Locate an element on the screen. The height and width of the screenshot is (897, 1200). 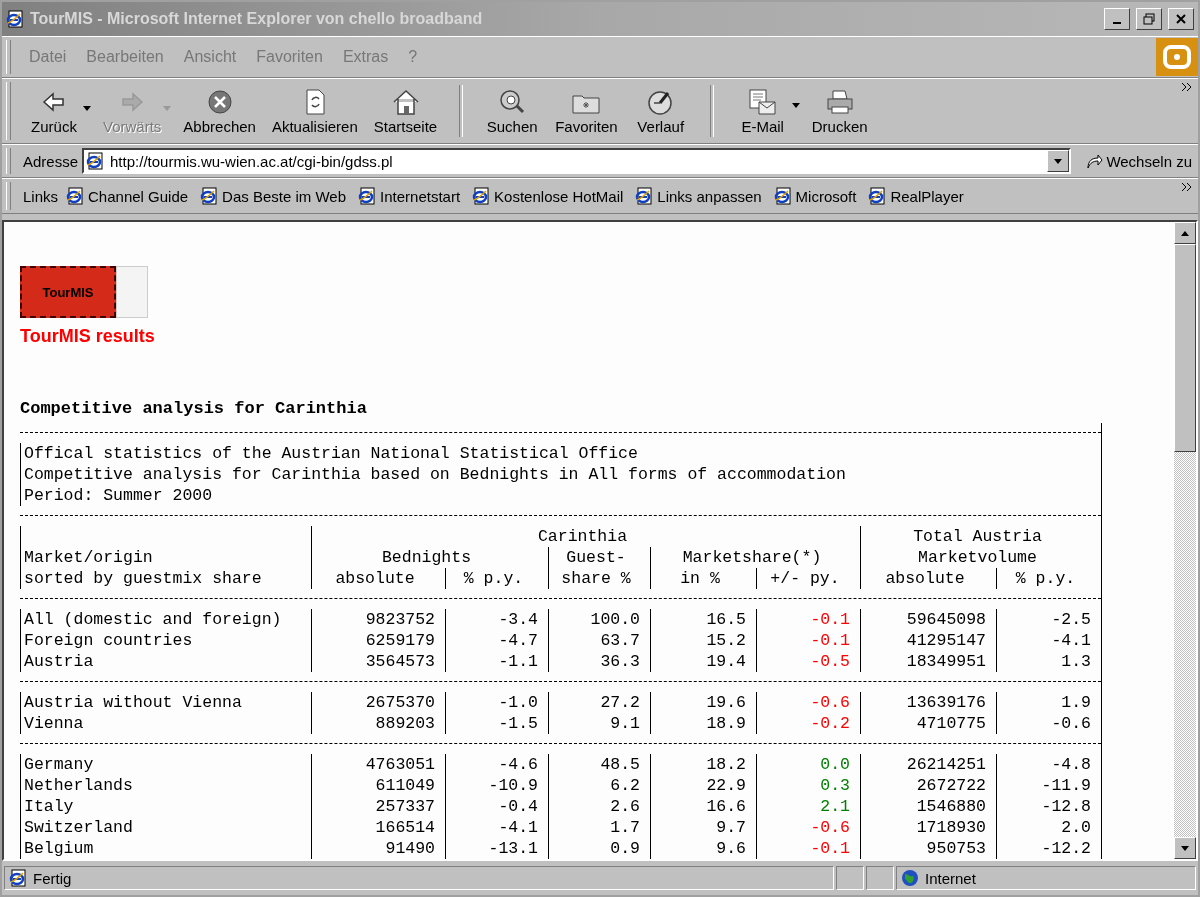
column-header: Market/origin is located at coordinates (165, 557).